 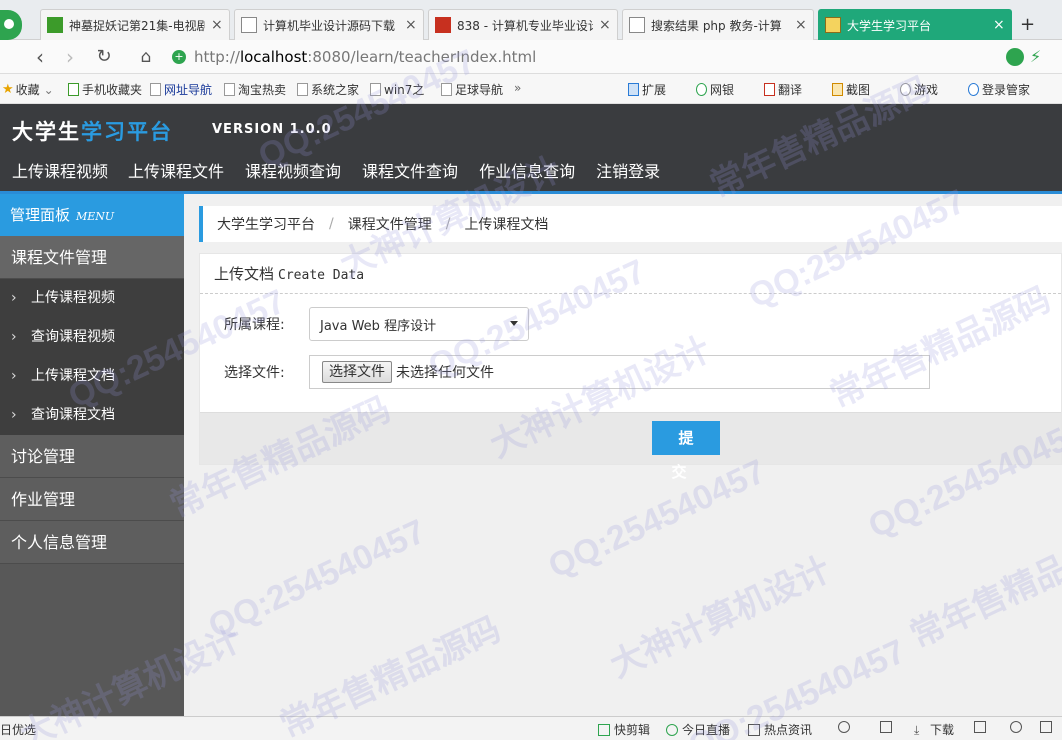 What do you see at coordinates (715, 89) in the screenshot?
I see `netbank-button: 网银` at bounding box center [715, 89].